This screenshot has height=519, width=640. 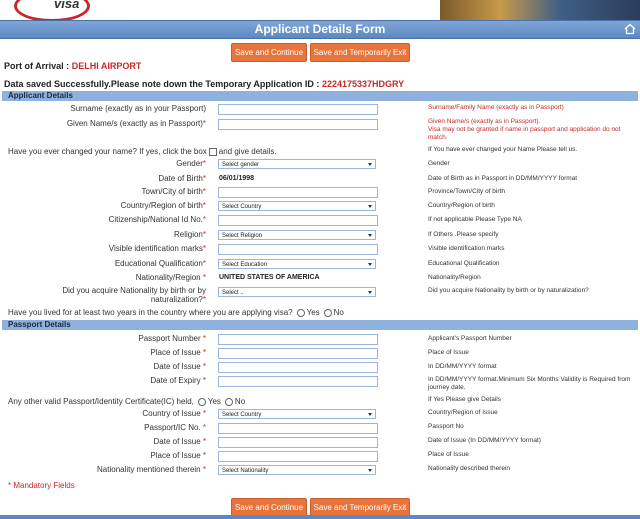 What do you see at coordinates (160, 263) in the screenshot?
I see `education-label: Educational Qualification*` at bounding box center [160, 263].